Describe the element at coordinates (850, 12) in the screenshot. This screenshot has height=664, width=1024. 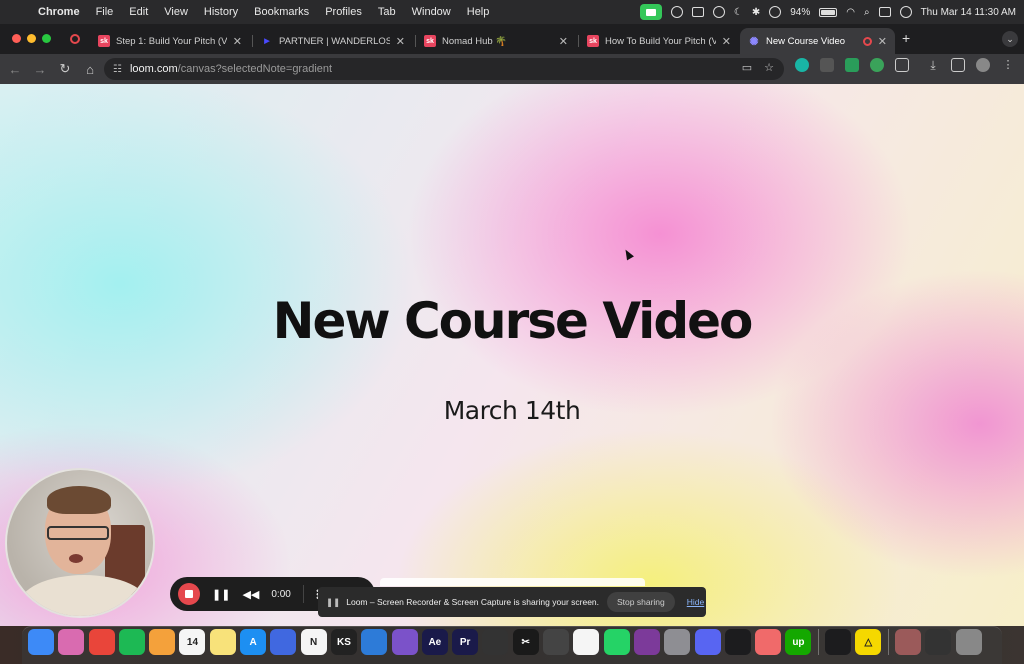
I see `wifi-icon: ◠` at that location.